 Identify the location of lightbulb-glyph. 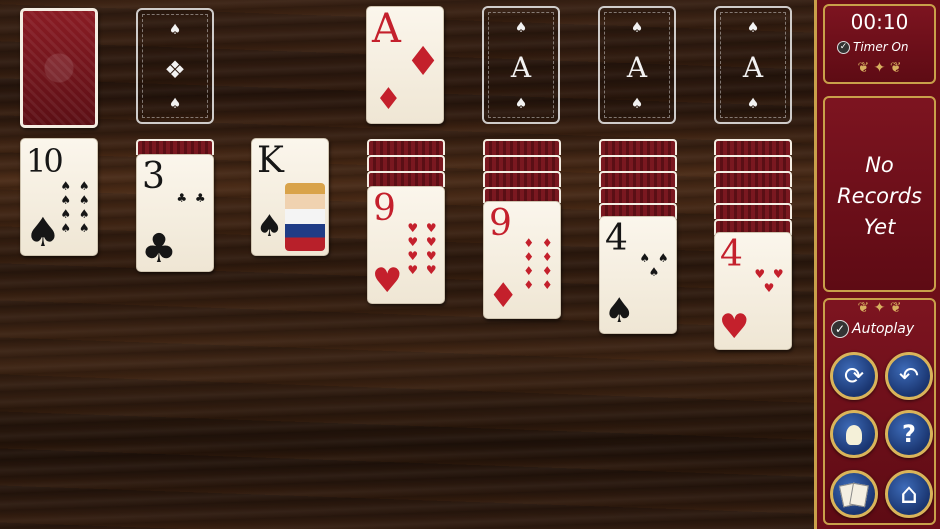
(854, 435).